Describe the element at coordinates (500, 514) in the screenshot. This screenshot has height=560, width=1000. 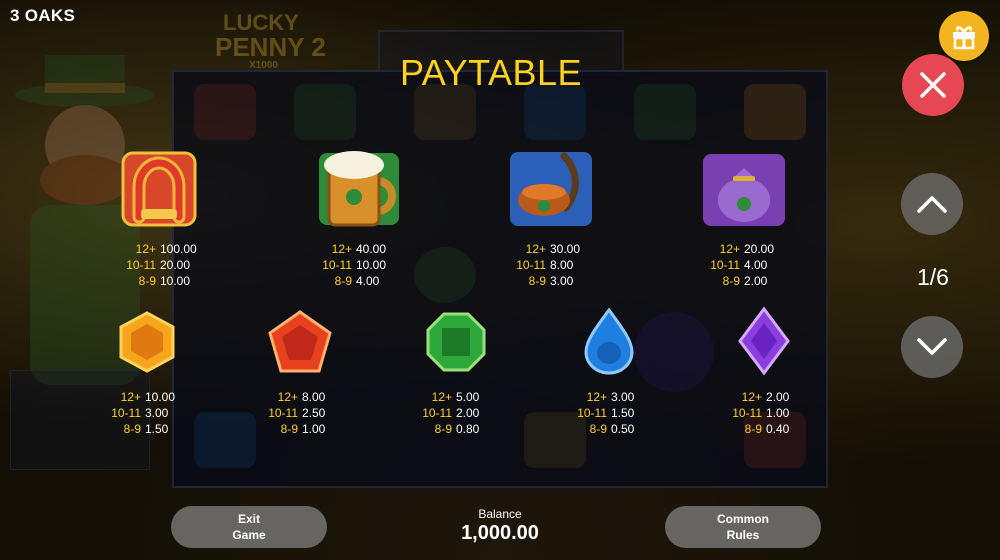
I see `balance-label: Balance` at that location.